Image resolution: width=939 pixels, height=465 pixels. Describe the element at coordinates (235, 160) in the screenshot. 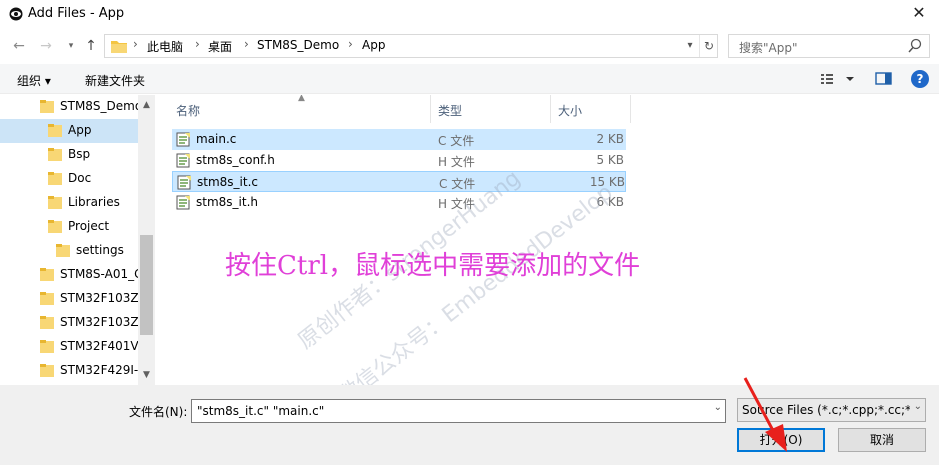

I see `file-name: stm8s_conf.h` at that location.